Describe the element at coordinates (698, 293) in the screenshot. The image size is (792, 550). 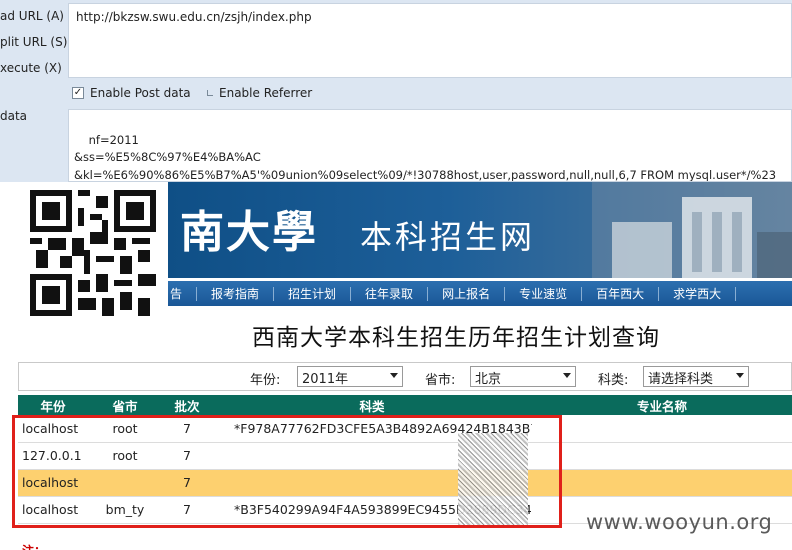
I see `nav-item-study: 求学西大` at that location.